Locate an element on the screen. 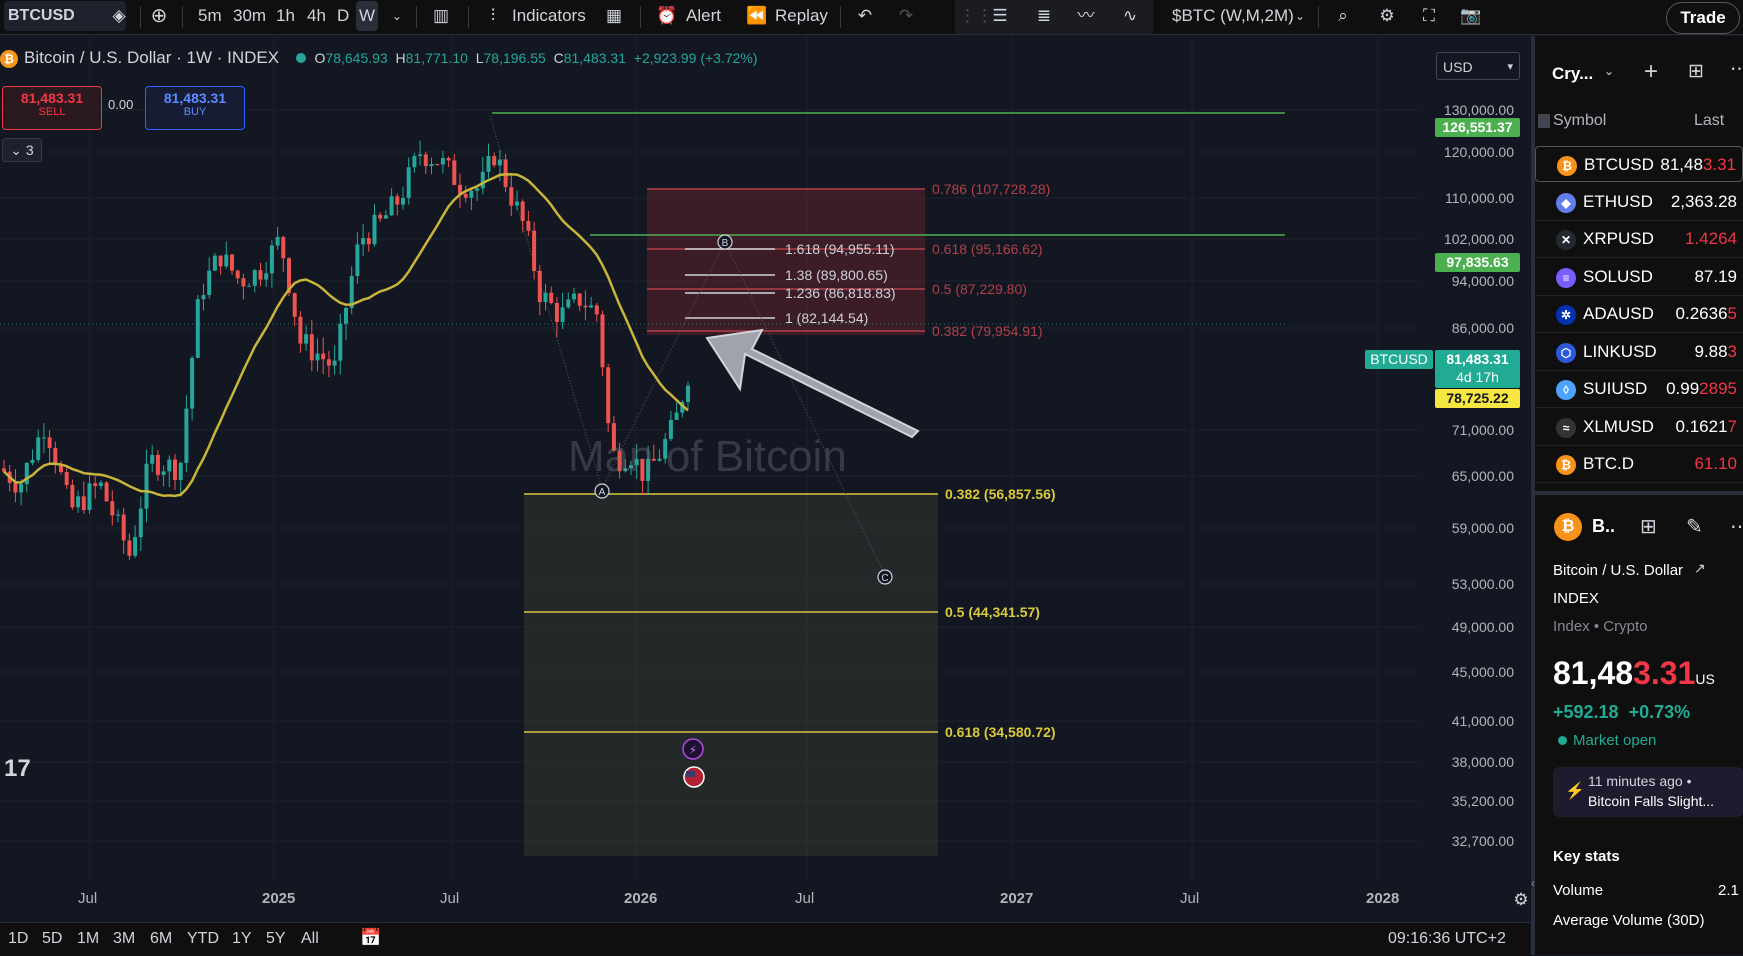 This screenshot has width=1743, height=956. undo-icon: ↶ is located at coordinates (865, 16).